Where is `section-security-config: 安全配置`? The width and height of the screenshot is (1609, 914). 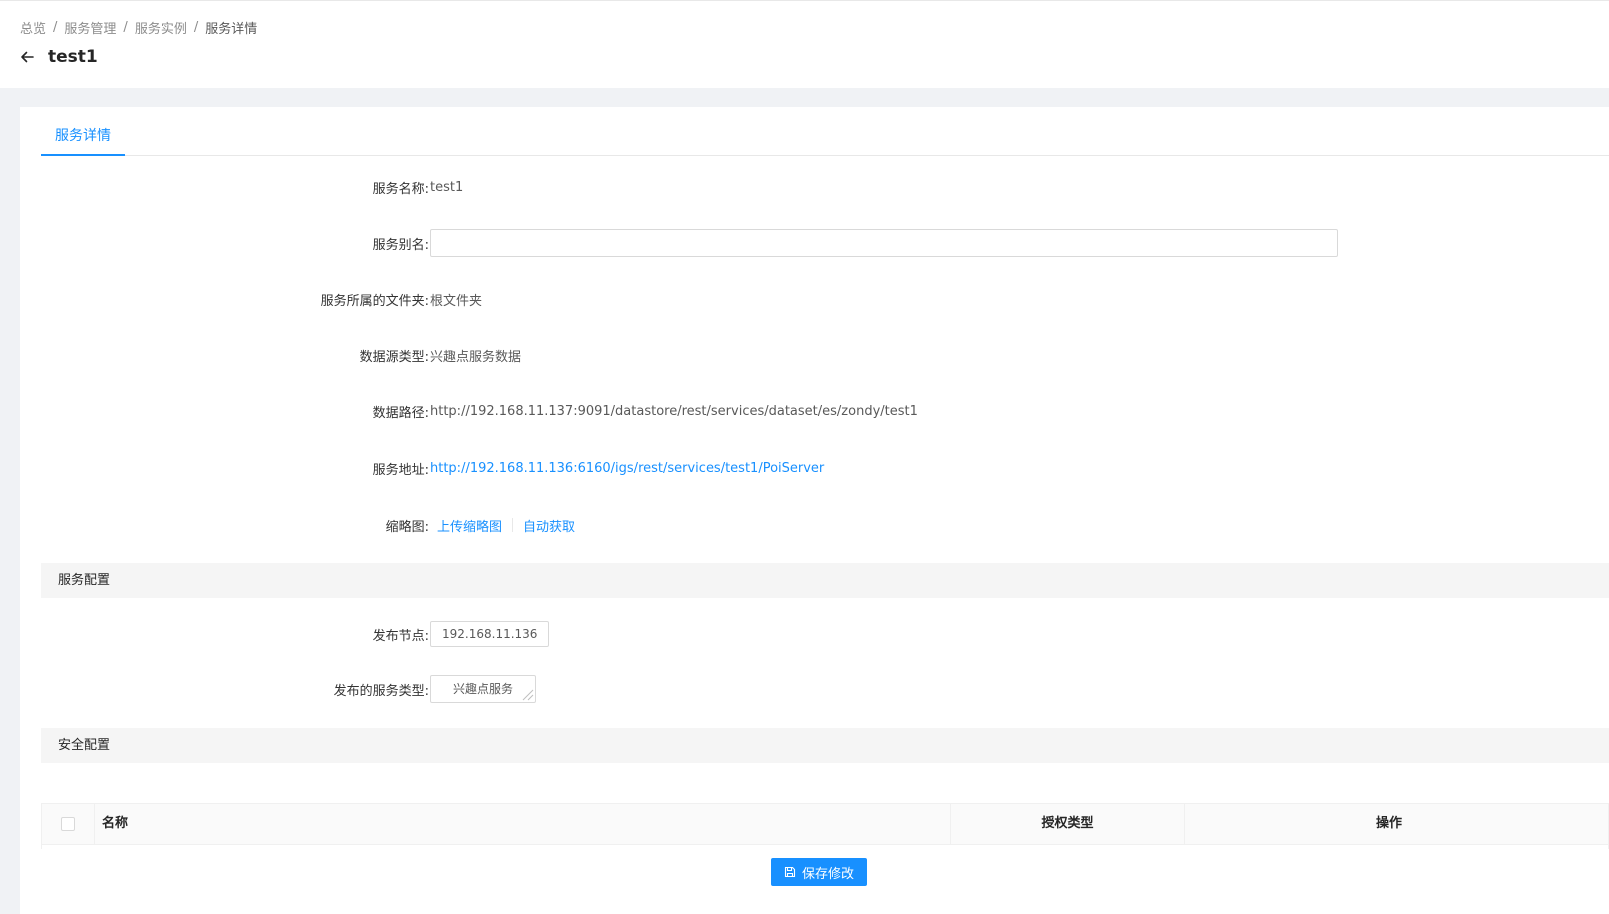
section-security-config: 安全配置 is located at coordinates (825, 745).